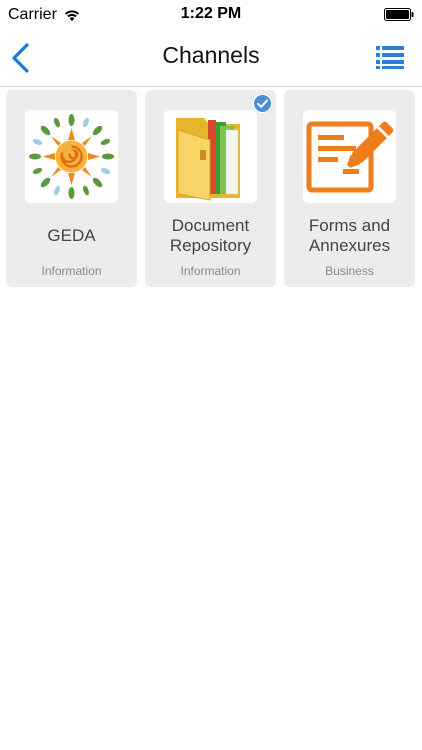  I want to click on channel-title: Document Repository, so click(210, 235).